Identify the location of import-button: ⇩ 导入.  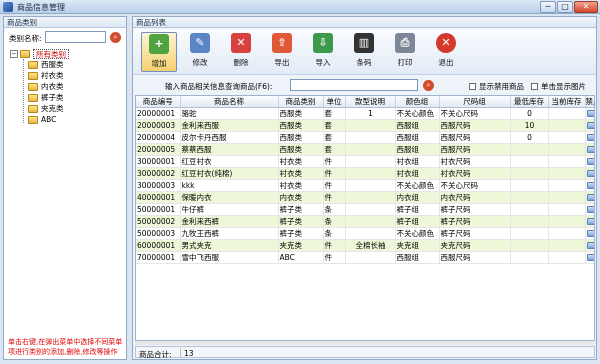
(323, 52).